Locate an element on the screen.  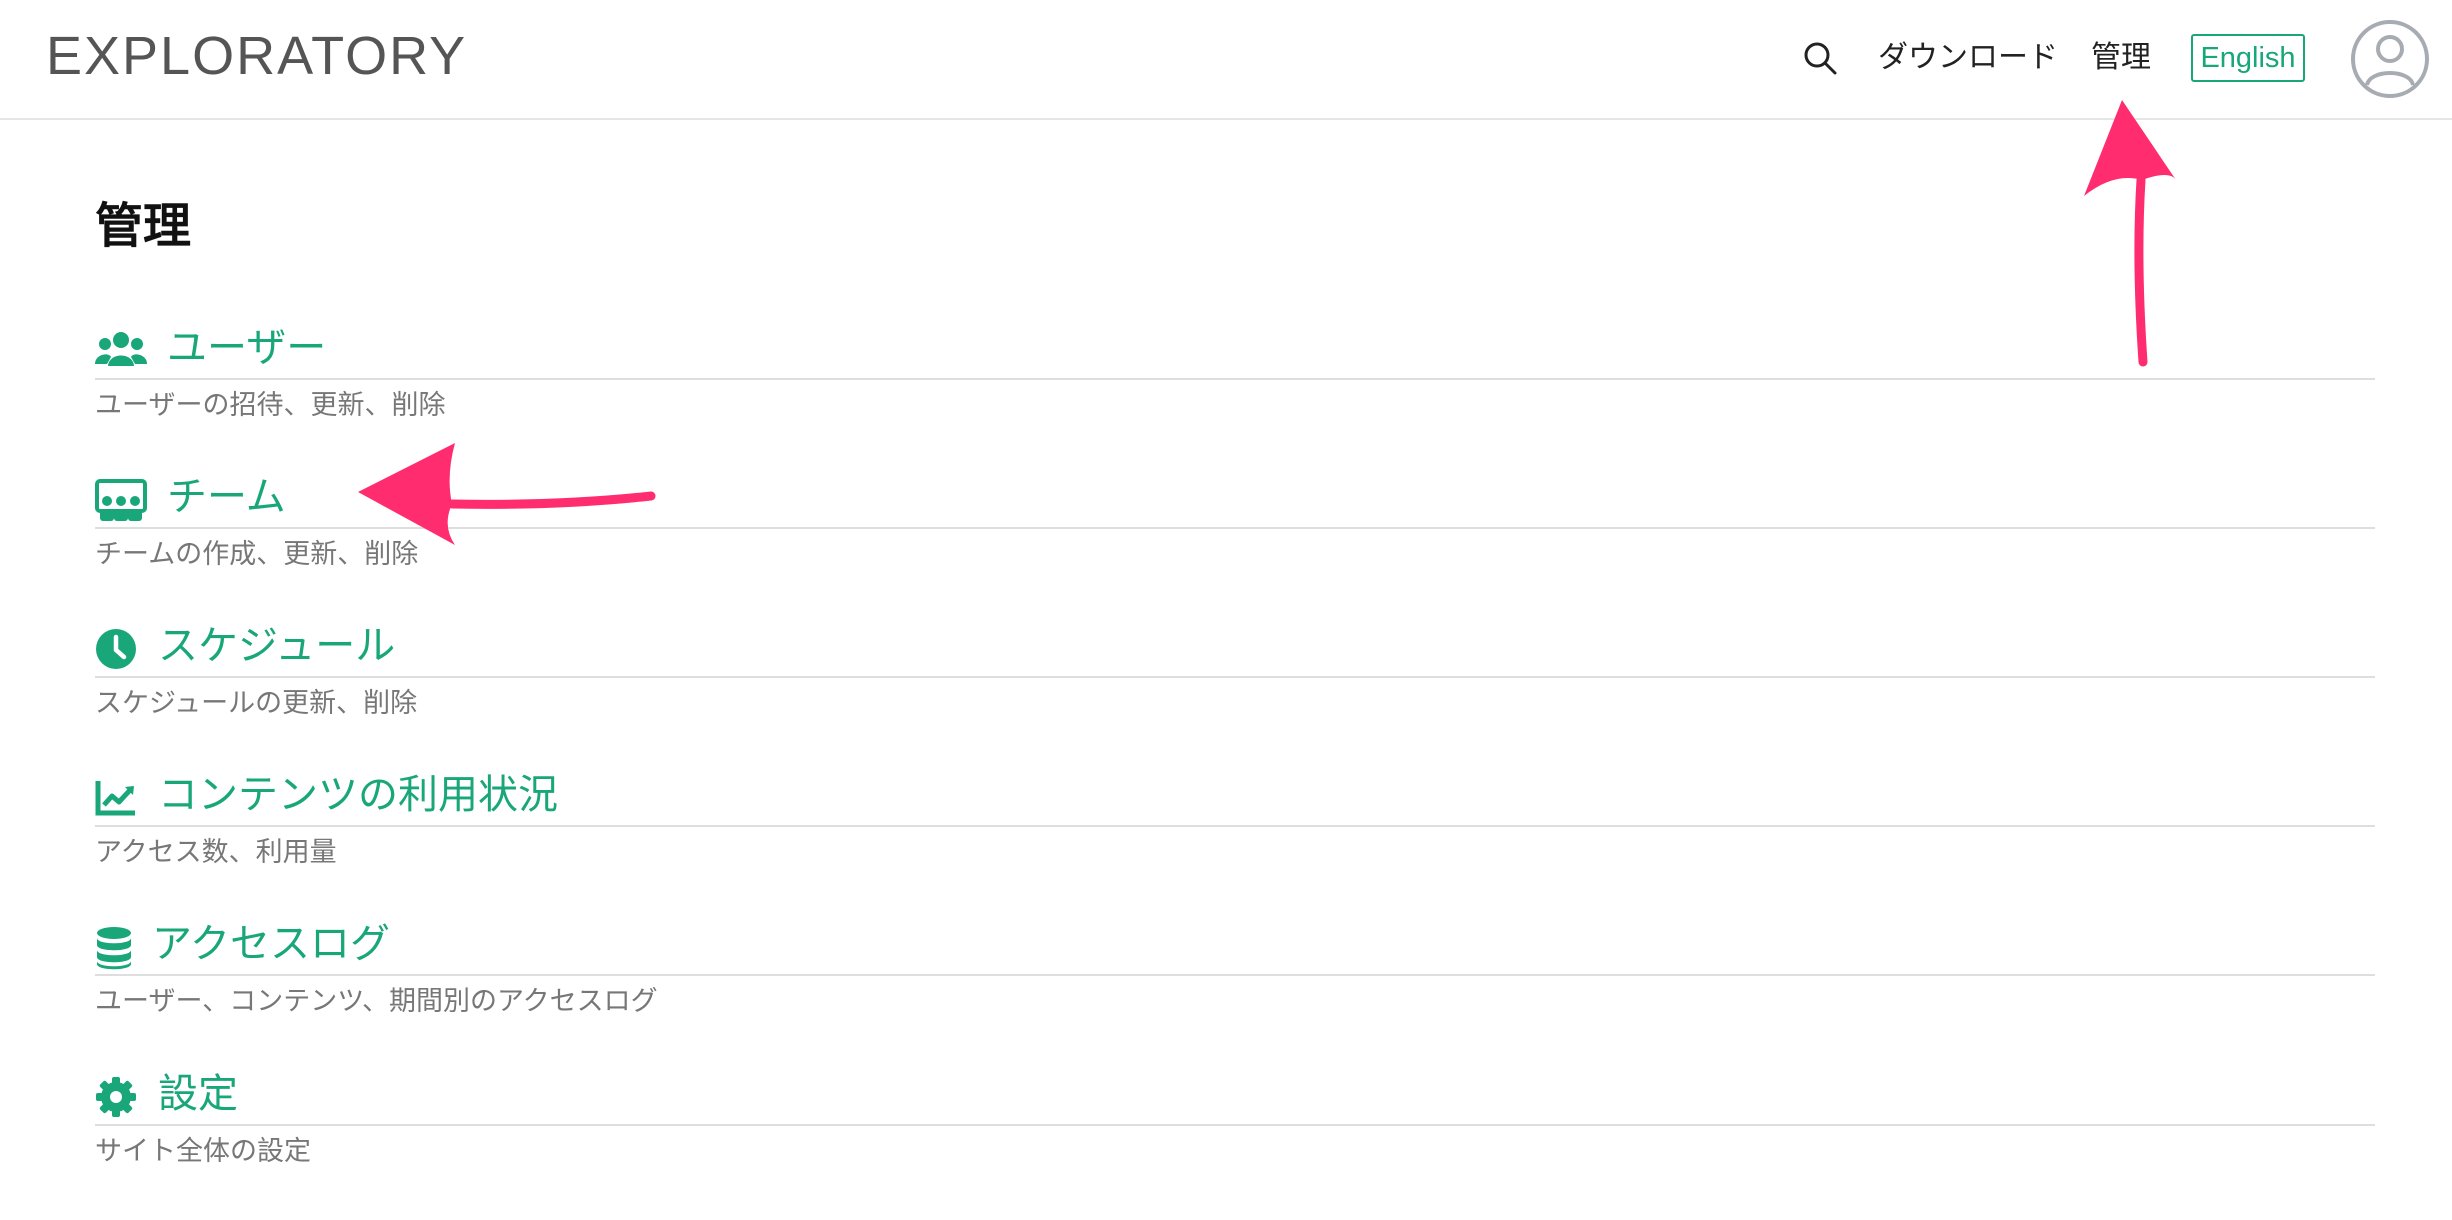
chart-line-icon is located at coordinates (120, 798).